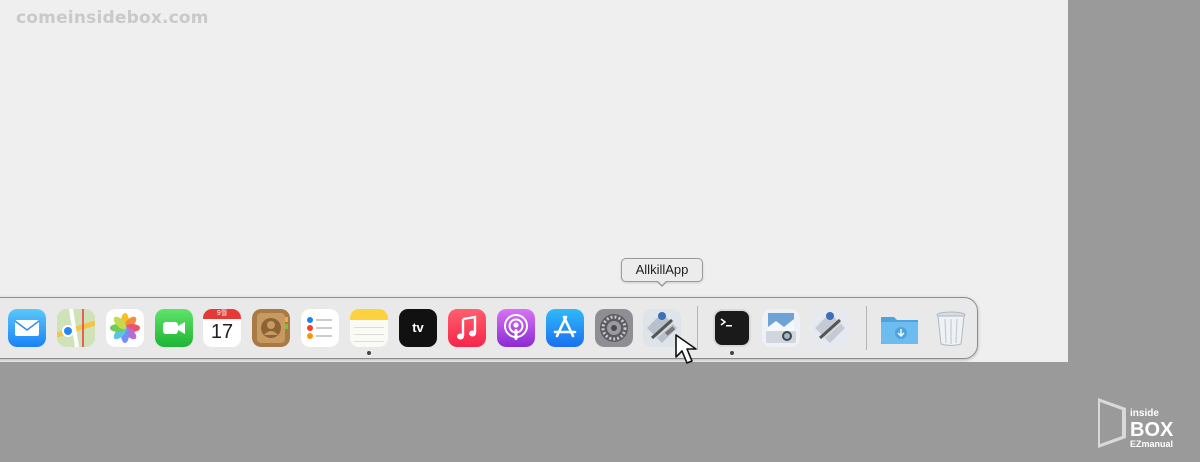 The width and height of the screenshot is (1200, 462). Describe the element at coordinates (830, 328) in the screenshot. I see `script-editor-app-icon` at that location.